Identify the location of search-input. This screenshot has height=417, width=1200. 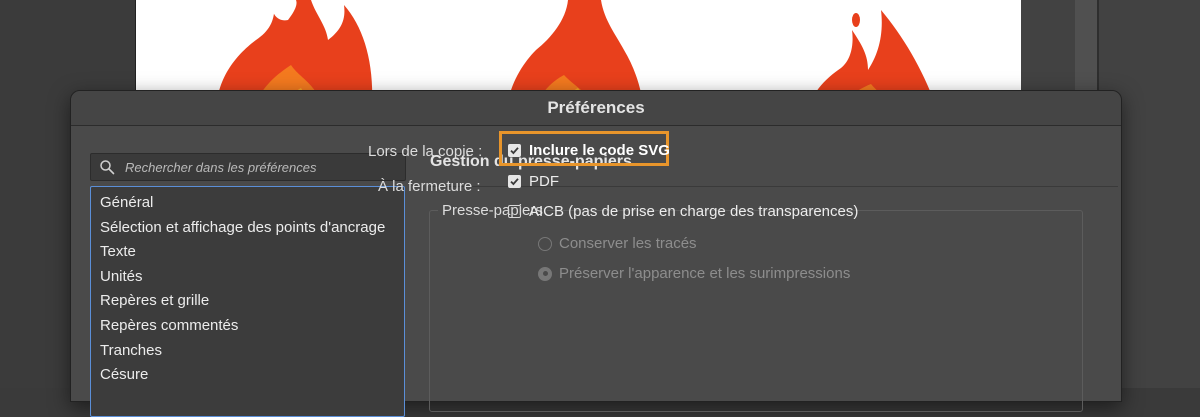
(260, 167).